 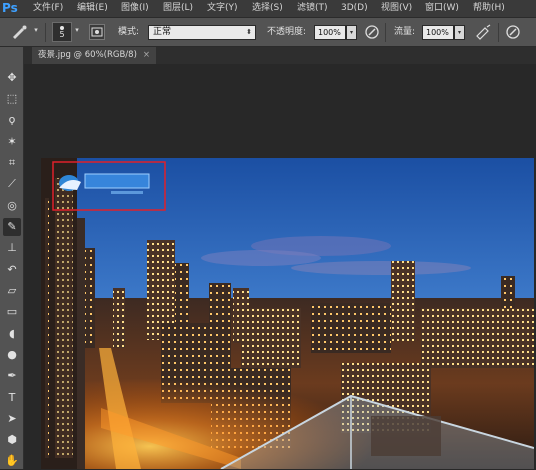 What do you see at coordinates (10, 8) in the screenshot?
I see `photoshop-logo: Ps` at bounding box center [10, 8].